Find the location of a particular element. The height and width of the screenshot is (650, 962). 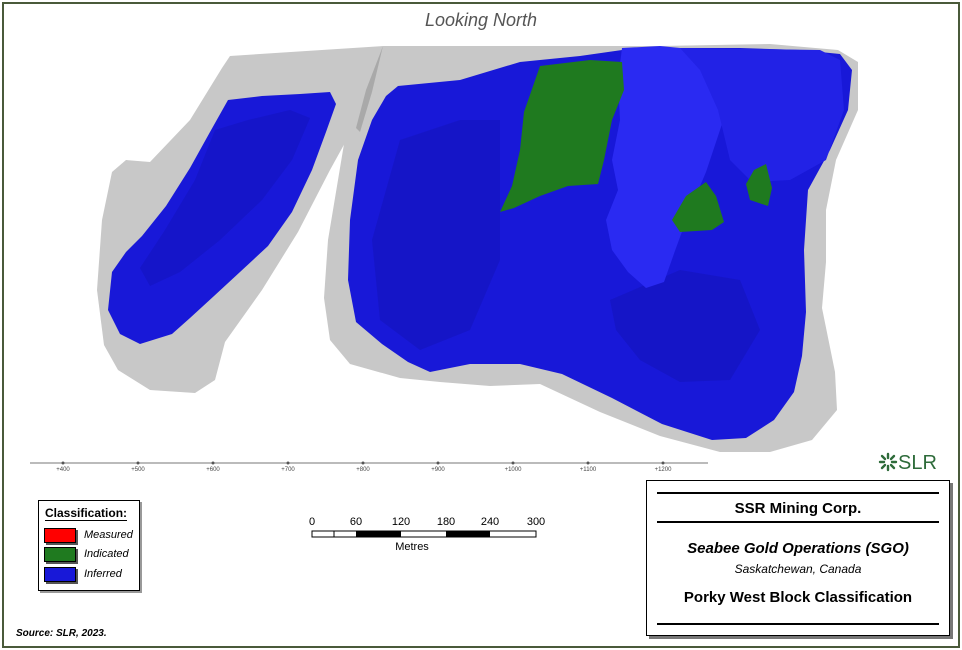

axis-tick-label: +600 is located at coordinates (213, 470).